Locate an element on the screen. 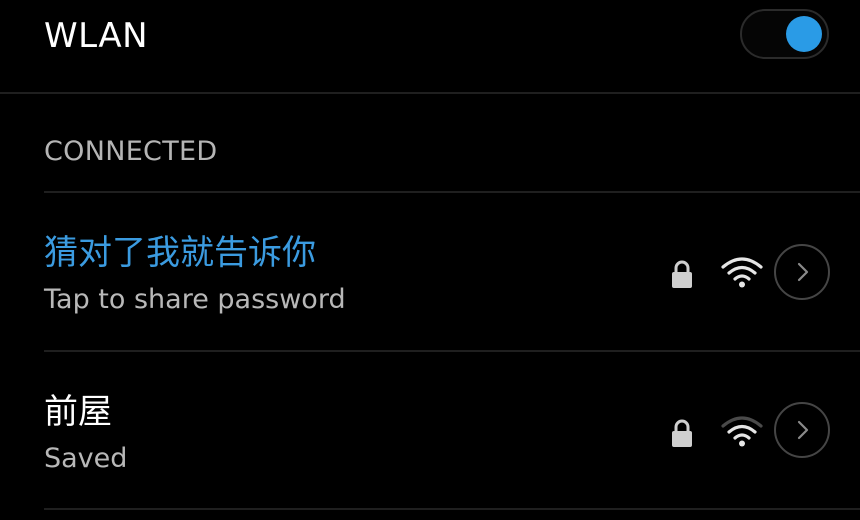 This screenshot has width=860, height=520. network-status: Tap to share password is located at coordinates (195, 299).